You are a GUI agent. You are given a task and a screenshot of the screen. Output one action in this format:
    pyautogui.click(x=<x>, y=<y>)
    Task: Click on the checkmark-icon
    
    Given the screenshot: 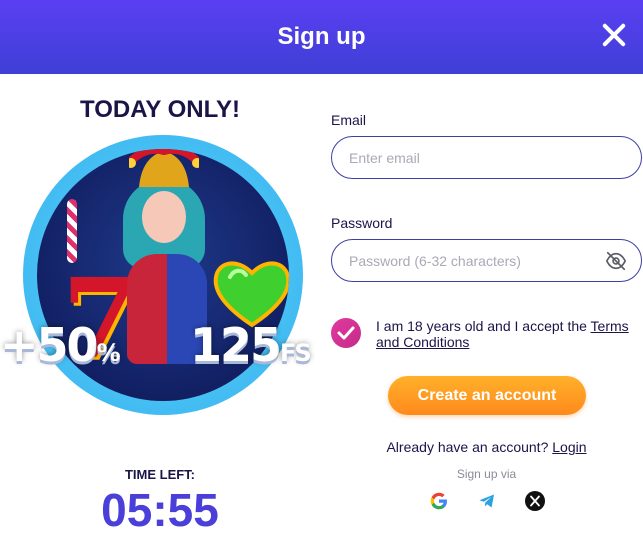 What is the action you would take?
    pyautogui.click(x=346, y=333)
    